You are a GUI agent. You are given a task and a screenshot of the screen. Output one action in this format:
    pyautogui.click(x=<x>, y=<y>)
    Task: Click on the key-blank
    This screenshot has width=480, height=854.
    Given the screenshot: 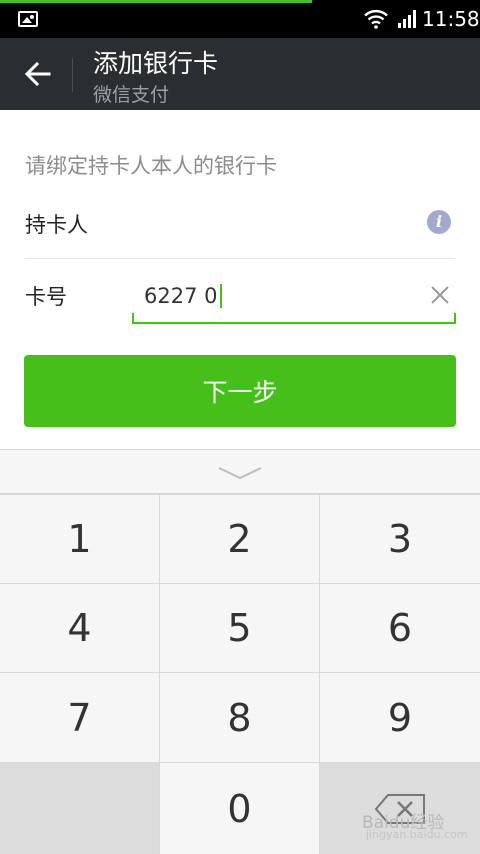 What is the action you would take?
    pyautogui.click(x=79, y=808)
    